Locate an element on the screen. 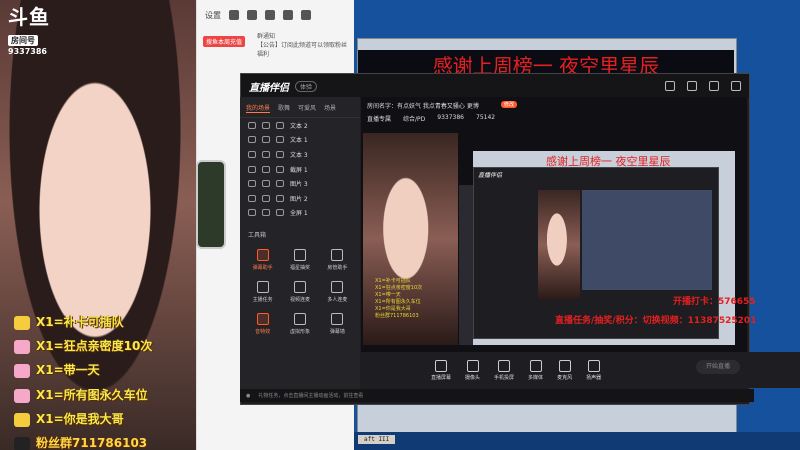 The image size is (800, 450). gift-icon is located at coordinates (299, 255).